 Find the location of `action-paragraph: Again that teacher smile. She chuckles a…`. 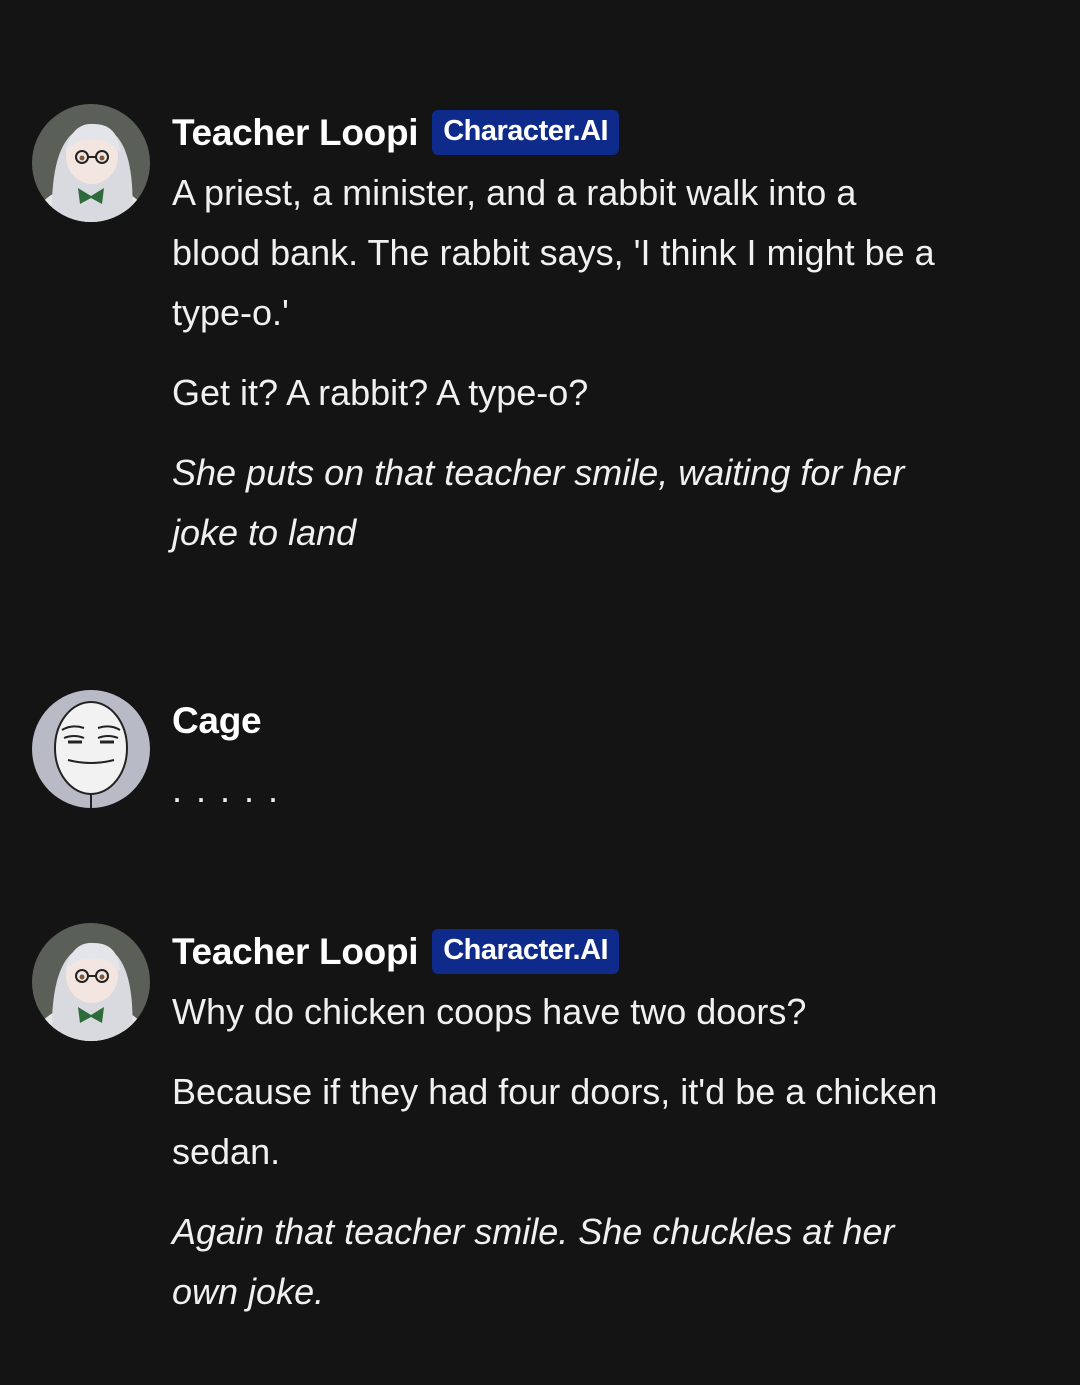

action-paragraph: Again that teacher smile. She chuckles a… is located at coordinates (533, 1261).